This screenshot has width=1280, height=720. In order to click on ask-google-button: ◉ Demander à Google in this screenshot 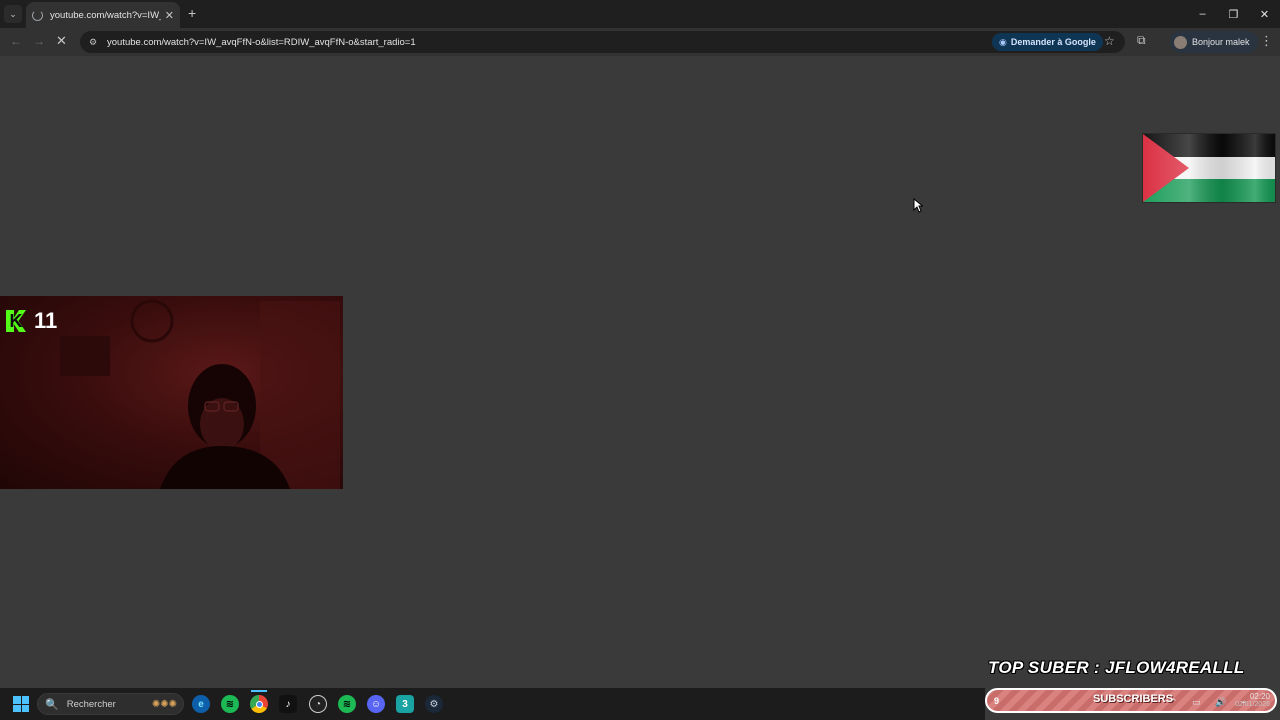, I will do `click(1047, 42)`.